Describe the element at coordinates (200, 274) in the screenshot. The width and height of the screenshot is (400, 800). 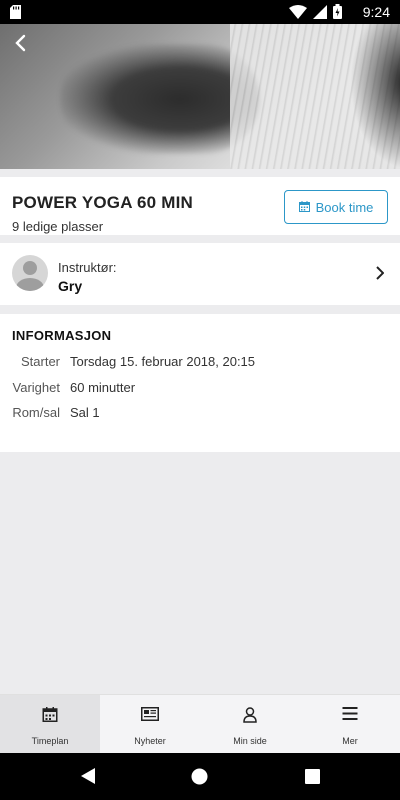
I see `instructor-row: Instruktør: Gry` at that location.